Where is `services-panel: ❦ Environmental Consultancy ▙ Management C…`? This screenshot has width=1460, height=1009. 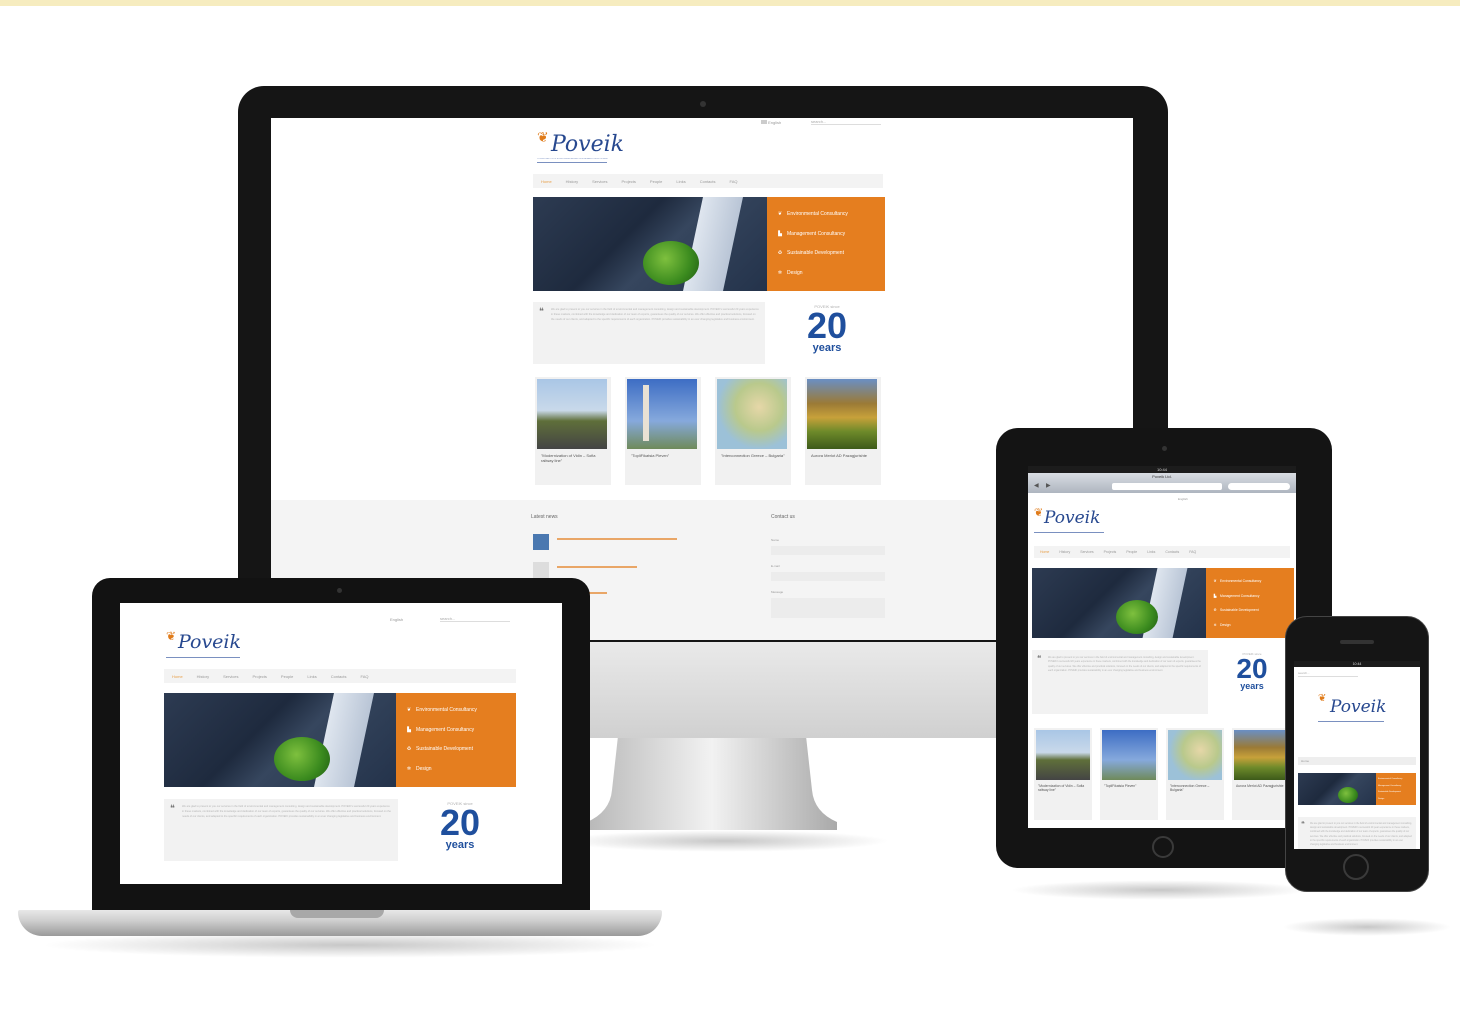 services-panel: ❦ Environmental Consultancy ▙ Management C… is located at coordinates (826, 244).